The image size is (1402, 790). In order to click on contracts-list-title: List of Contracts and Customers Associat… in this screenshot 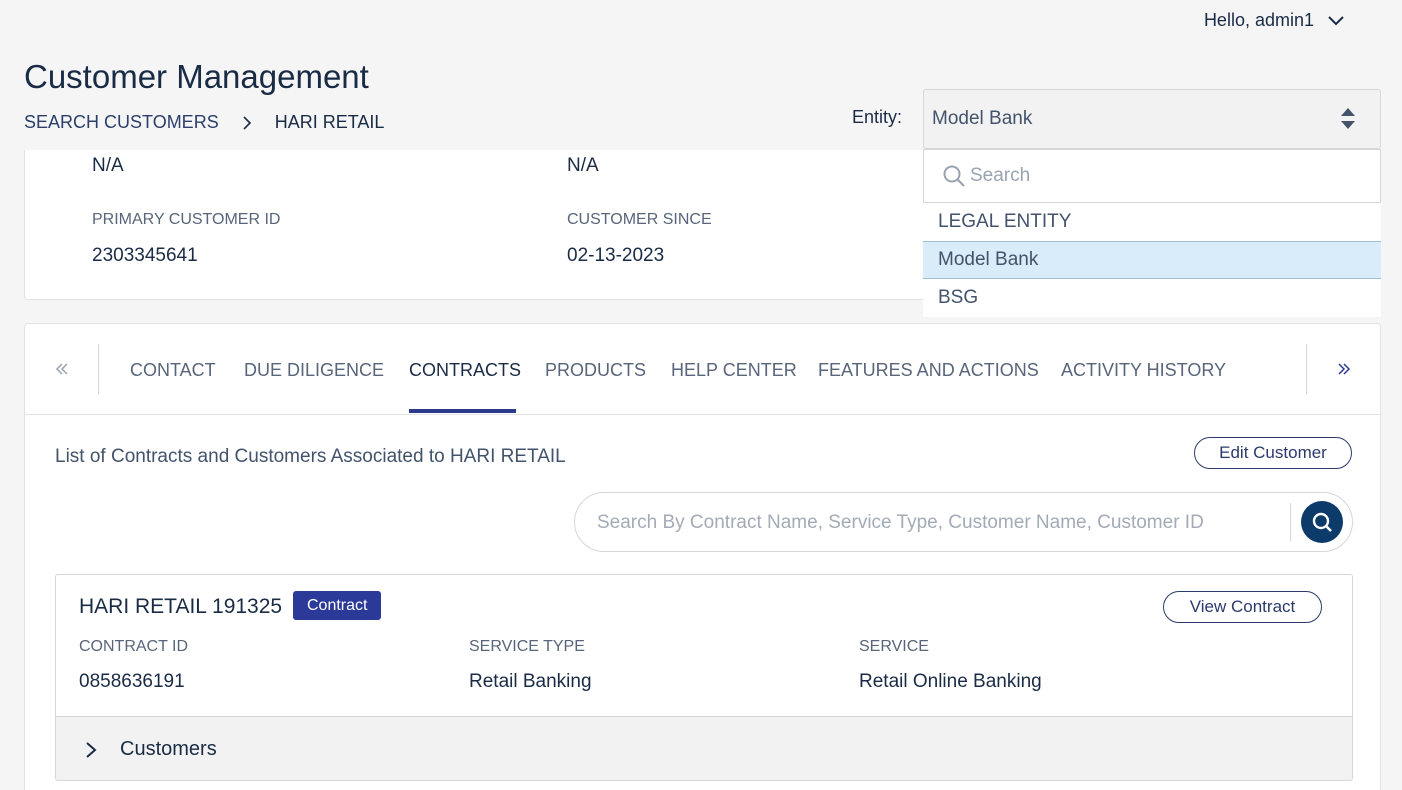, I will do `click(310, 456)`.